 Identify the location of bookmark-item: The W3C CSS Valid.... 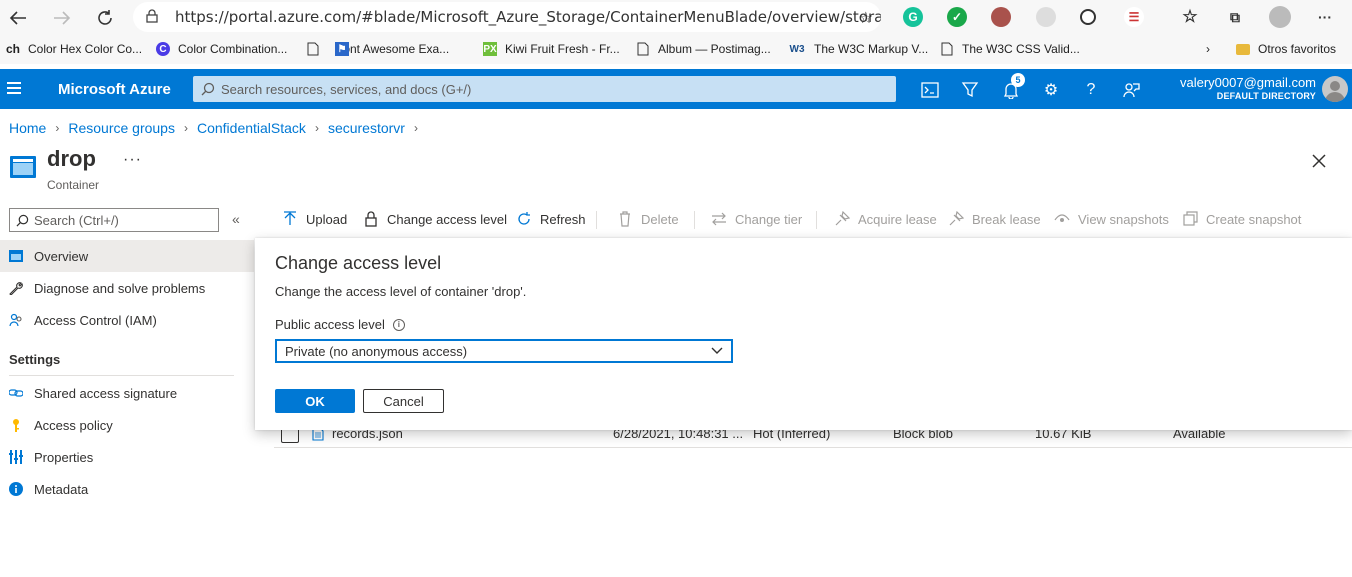
(1010, 49).